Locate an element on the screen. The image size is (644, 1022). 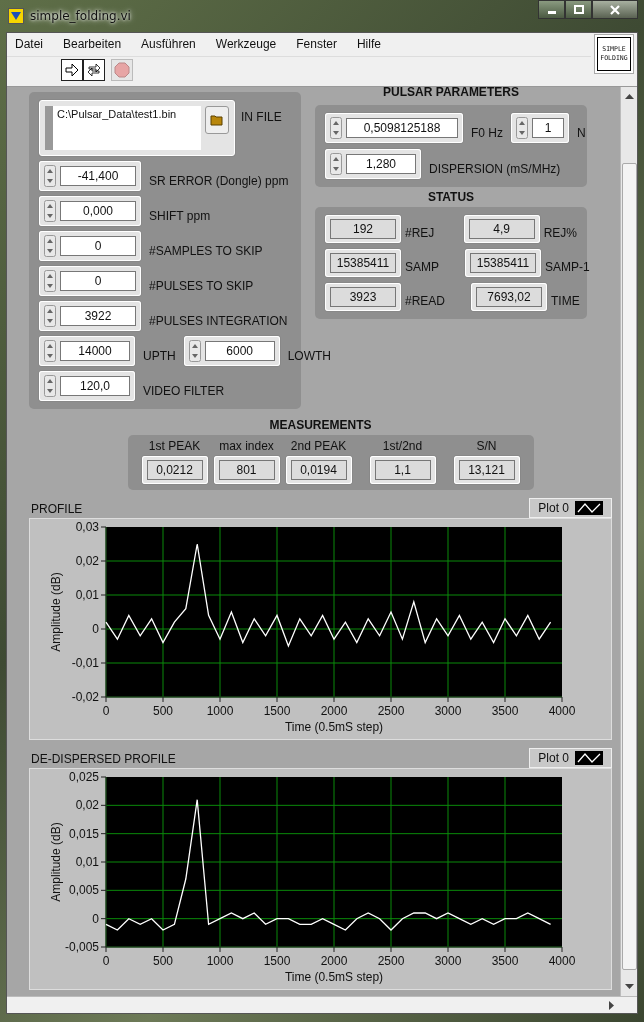
input-field: -41,400 is located at coordinates (98, 176).